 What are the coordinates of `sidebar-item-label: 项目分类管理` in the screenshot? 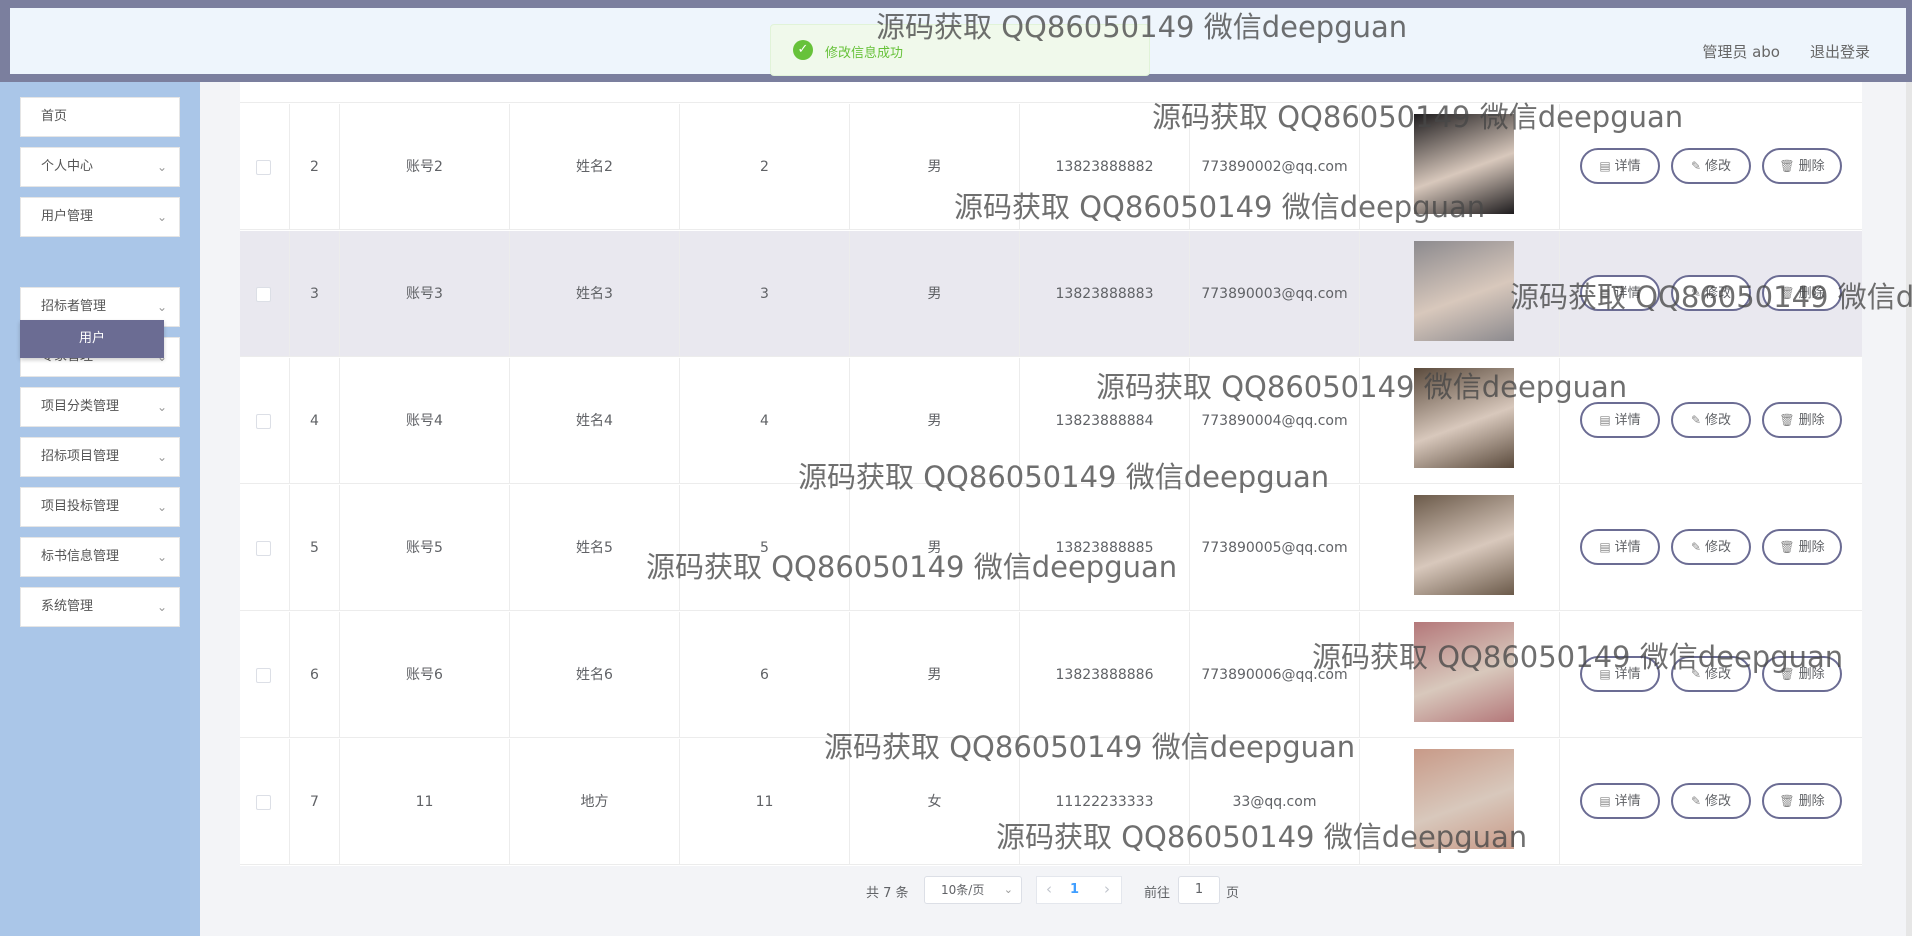 It's located at (80, 406).